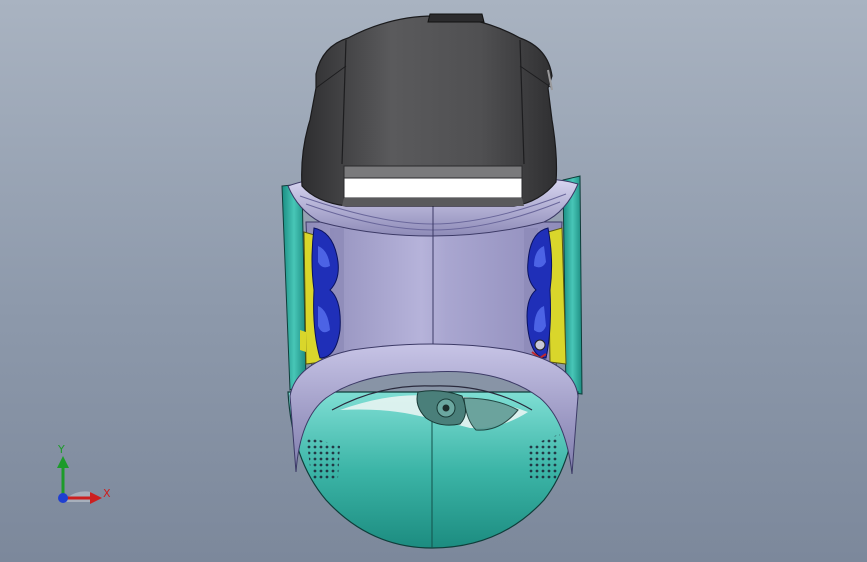 Image resolution: width=867 pixels, height=562 pixels. Describe the element at coordinates (86, 480) in the screenshot. I see `axis-triad: Y X` at that location.